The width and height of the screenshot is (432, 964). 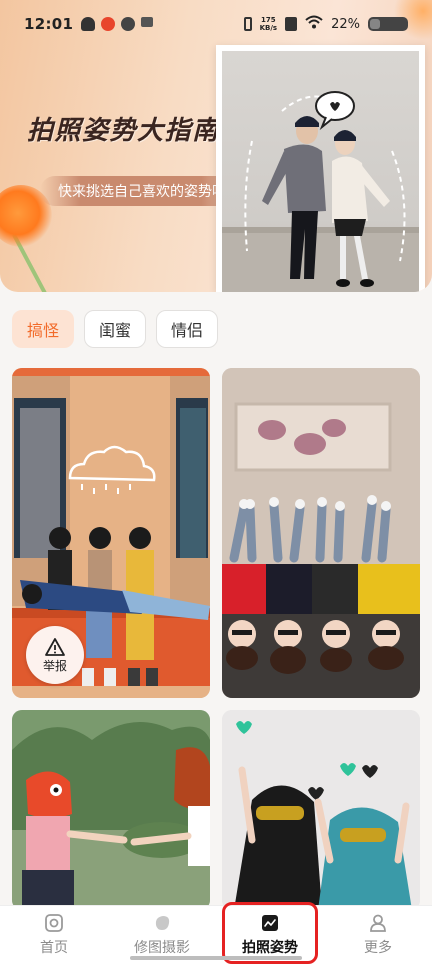 I want to click on report-label: 举报, so click(x=54, y=665).